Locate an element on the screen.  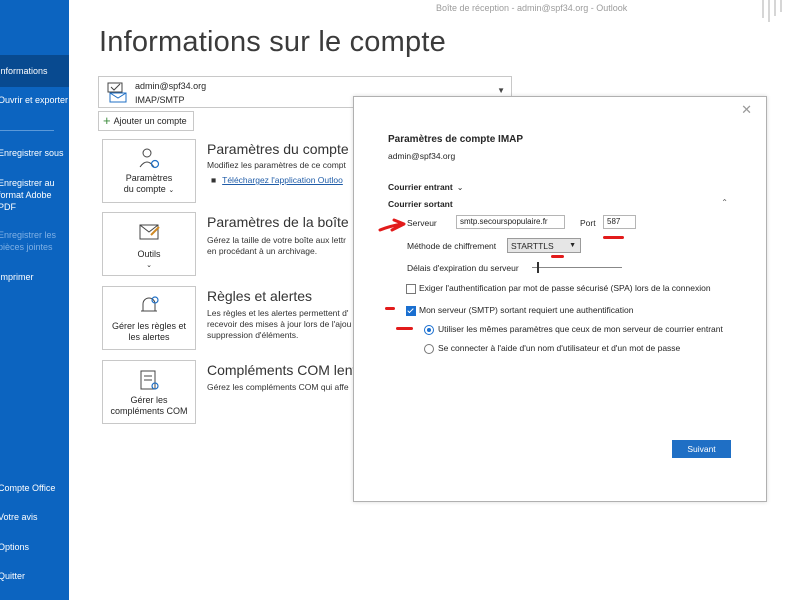
add-account-label: Ajouter un compte is located at coordinates (150, 121).